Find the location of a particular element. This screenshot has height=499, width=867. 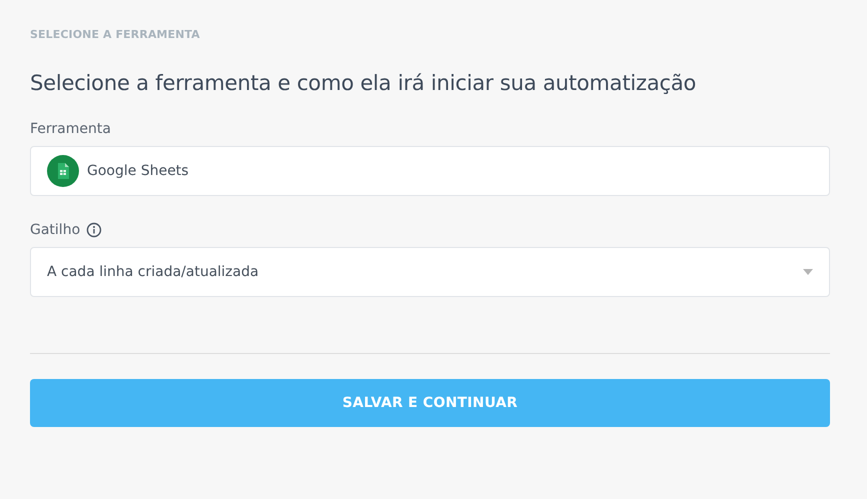

section-label: SELECIONE A FERRAMENTA is located at coordinates (115, 34).